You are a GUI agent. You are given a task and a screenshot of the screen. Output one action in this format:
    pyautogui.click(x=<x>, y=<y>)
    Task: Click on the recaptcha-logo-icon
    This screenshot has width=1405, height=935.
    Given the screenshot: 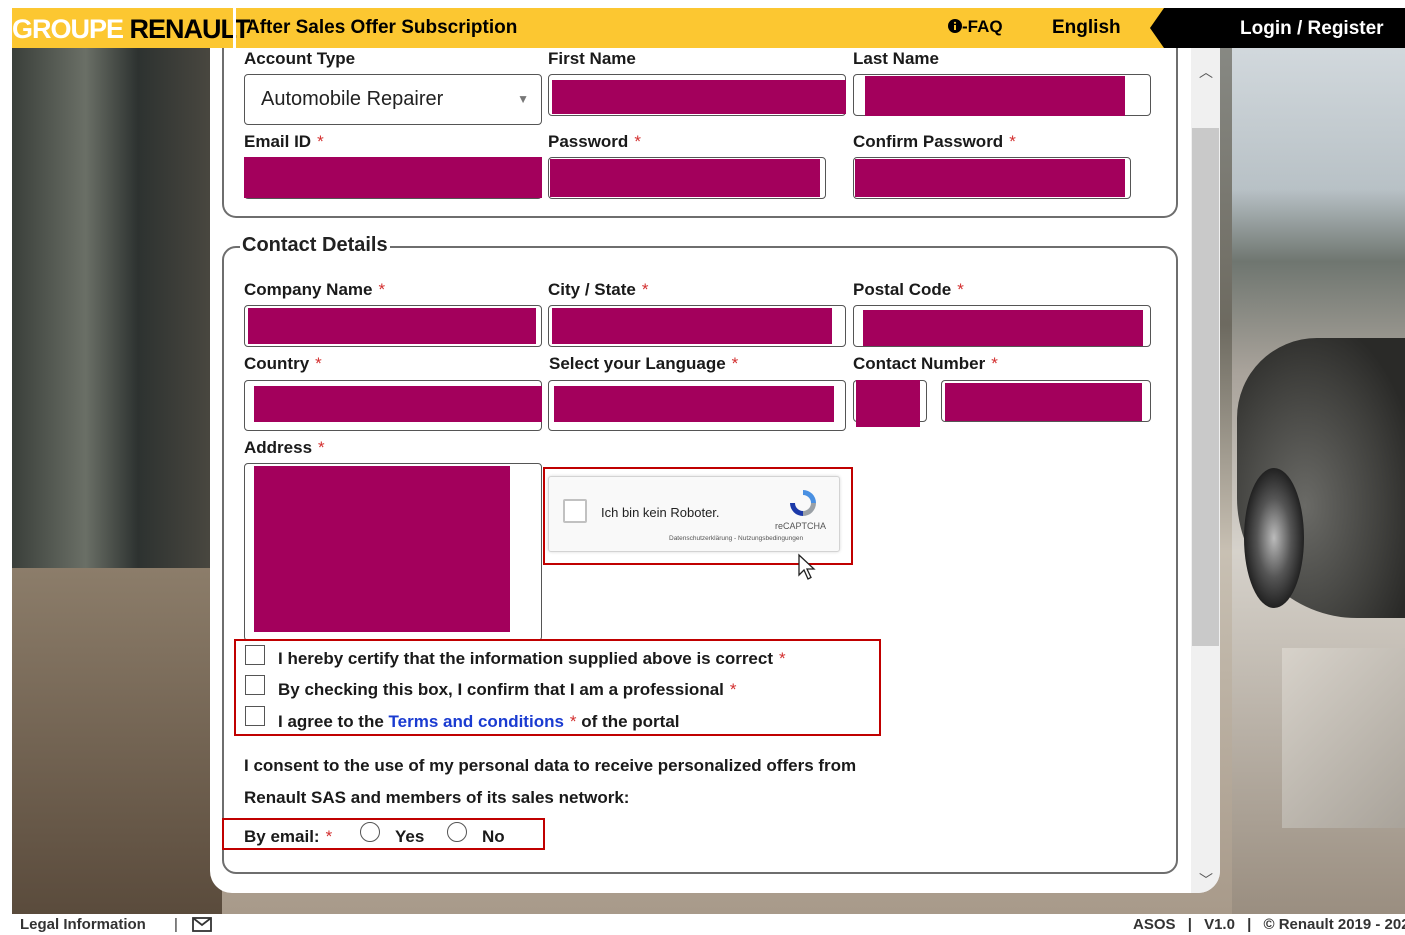 What is the action you would take?
    pyautogui.click(x=803, y=503)
    